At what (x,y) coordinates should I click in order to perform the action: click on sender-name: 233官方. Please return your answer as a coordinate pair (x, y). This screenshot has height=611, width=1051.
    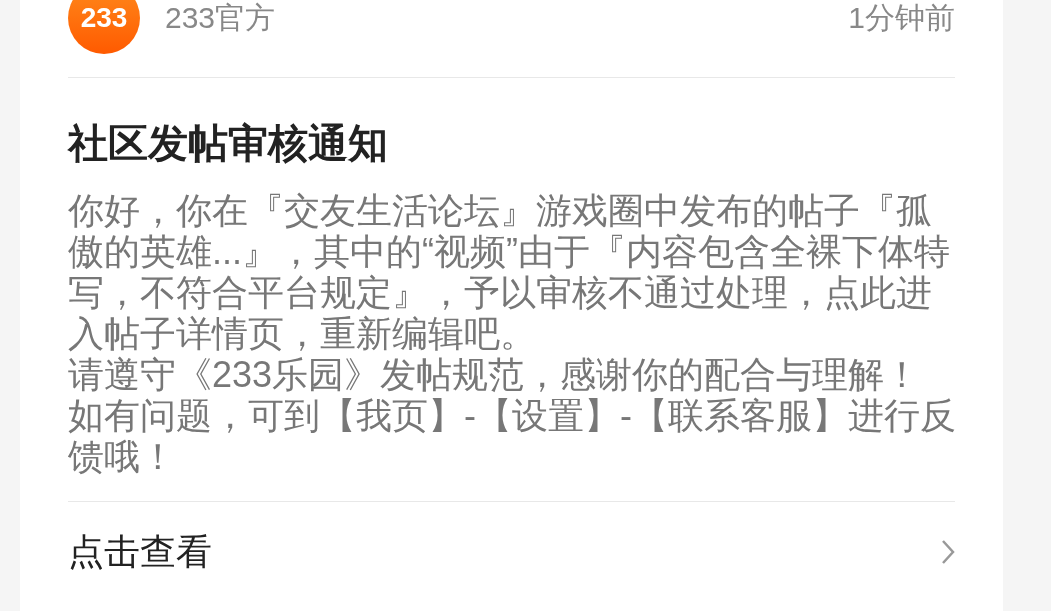
    Looking at the image, I should click on (220, 18).